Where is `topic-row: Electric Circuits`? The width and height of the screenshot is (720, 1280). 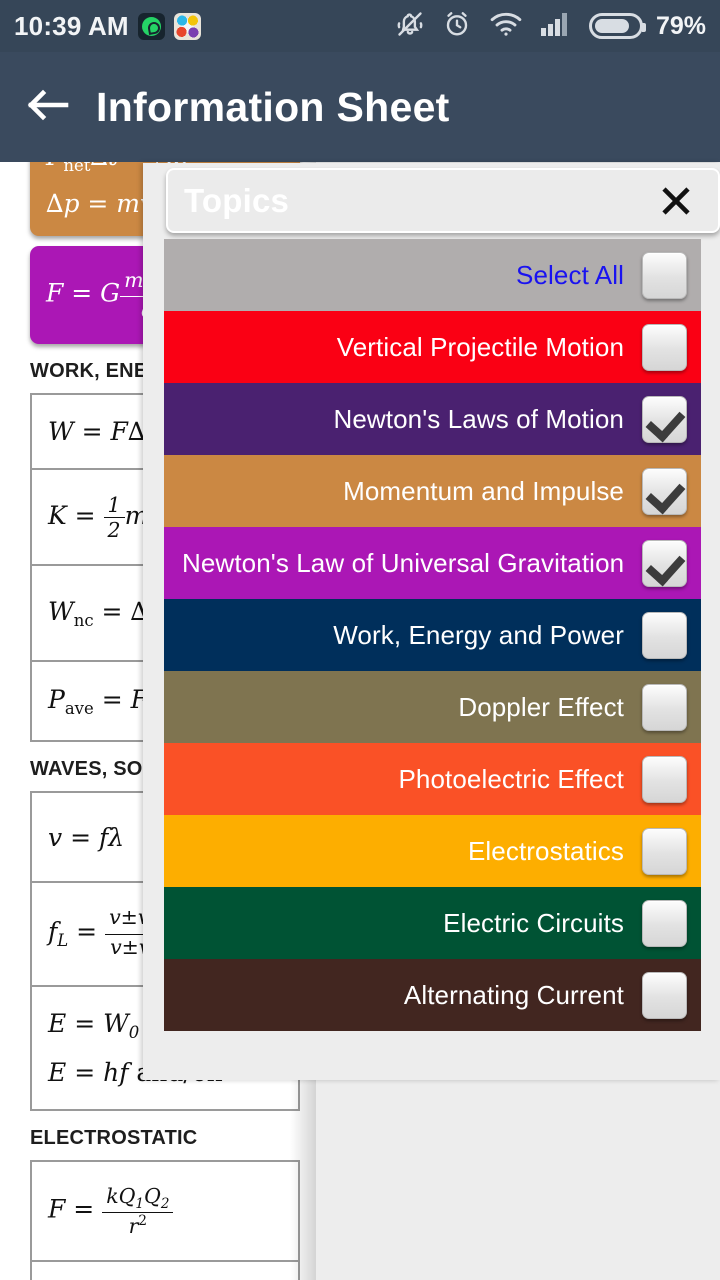 topic-row: Electric Circuits is located at coordinates (432, 923).